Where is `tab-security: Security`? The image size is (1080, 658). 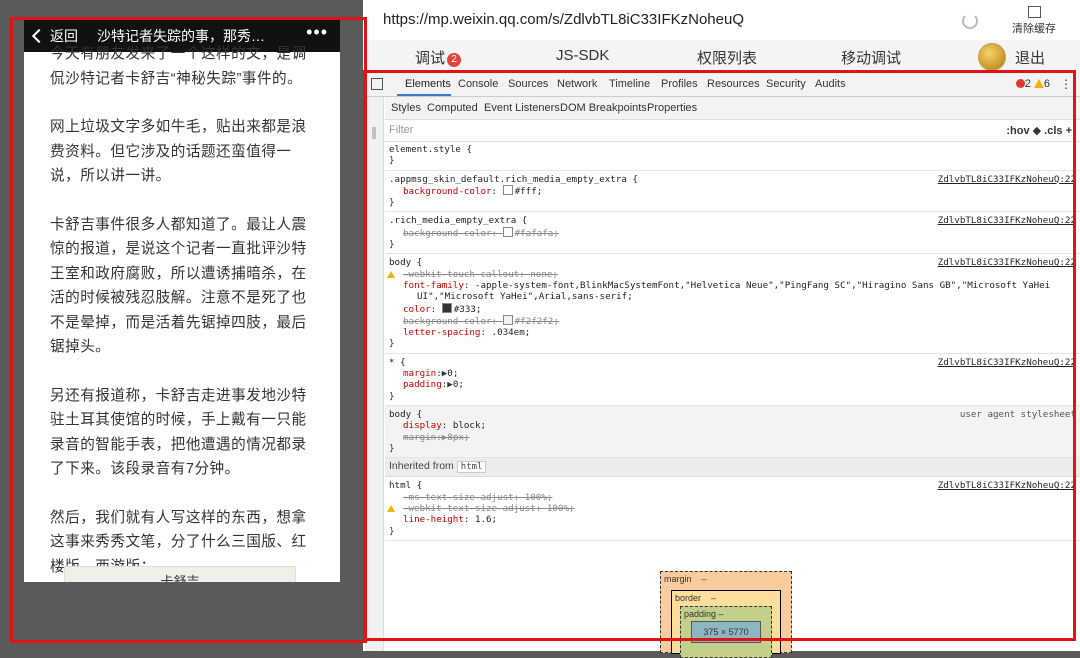
tab-security: Security is located at coordinates (786, 84).